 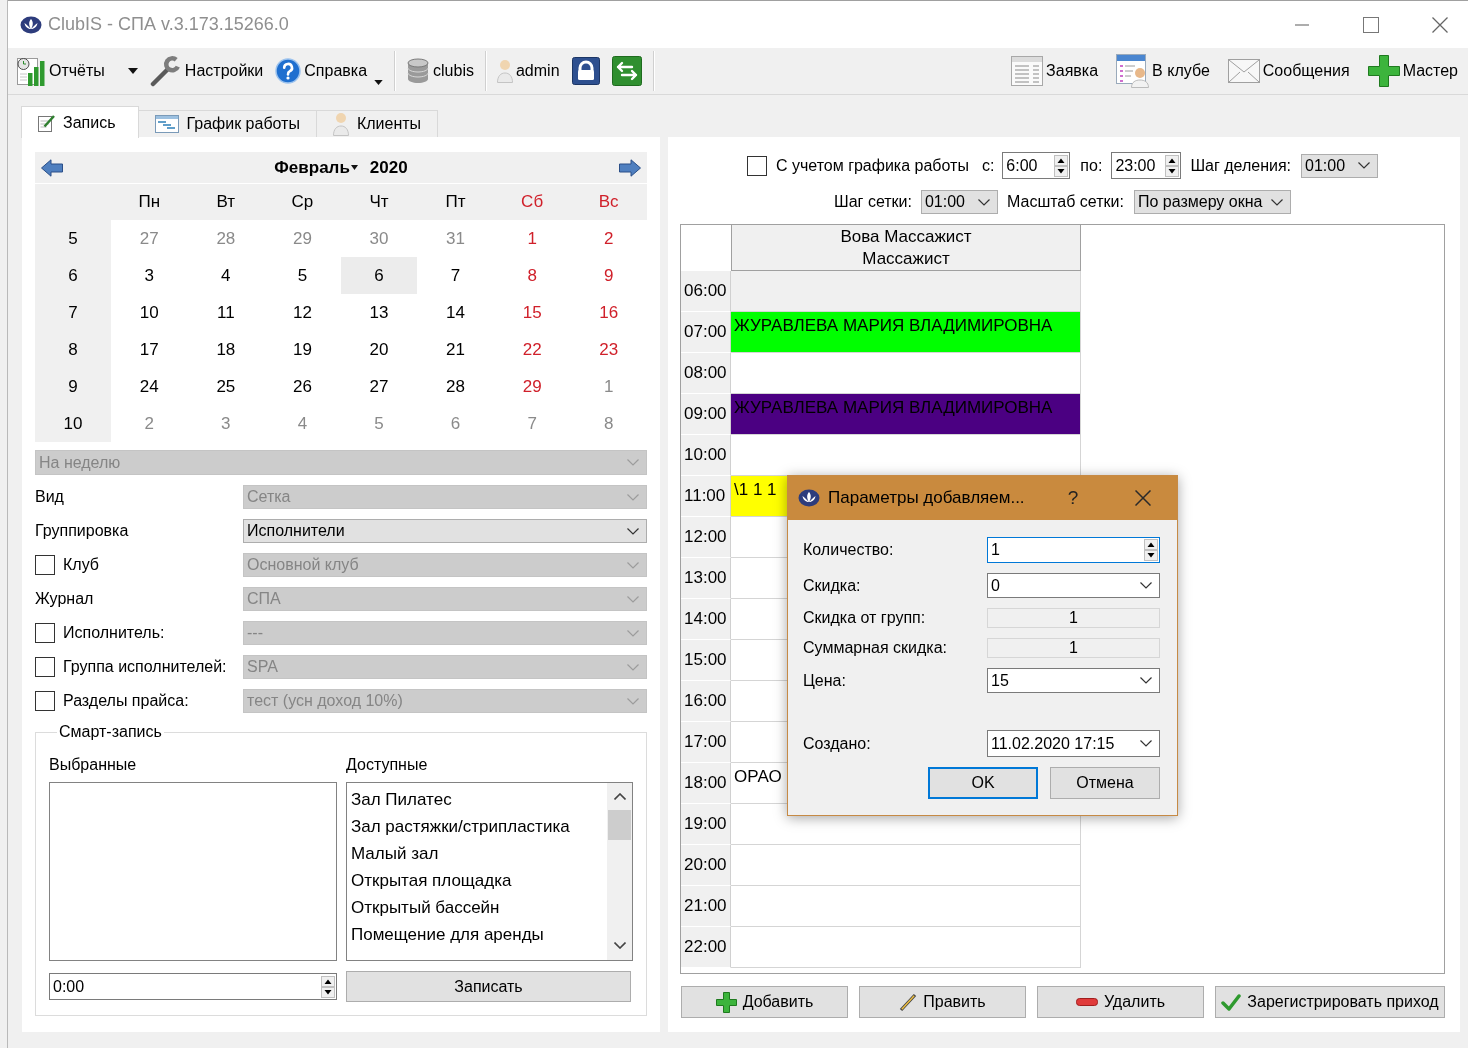 What do you see at coordinates (1146, 165) in the screenshot?
I see `spin-box: 23:00` at bounding box center [1146, 165].